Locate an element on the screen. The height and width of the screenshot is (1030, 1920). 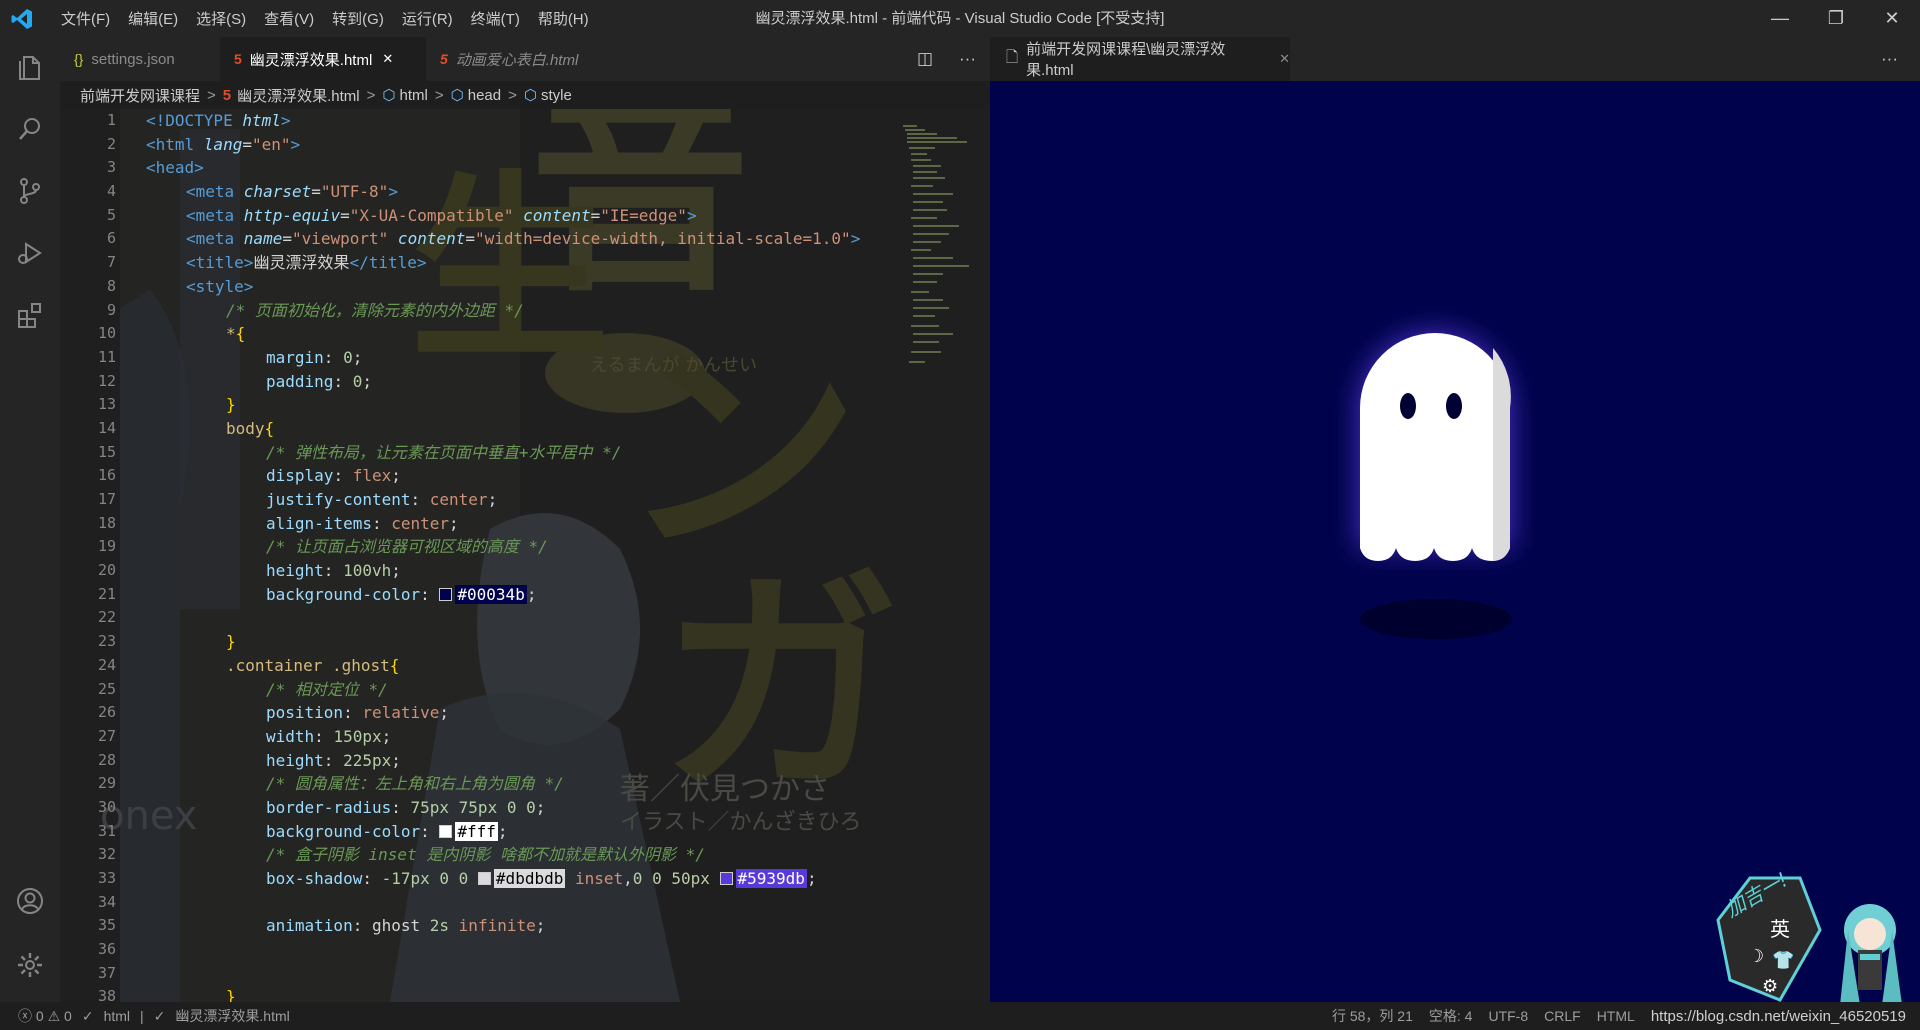
tab-label: 动画爱心表白.html is located at coordinates (517, 60).